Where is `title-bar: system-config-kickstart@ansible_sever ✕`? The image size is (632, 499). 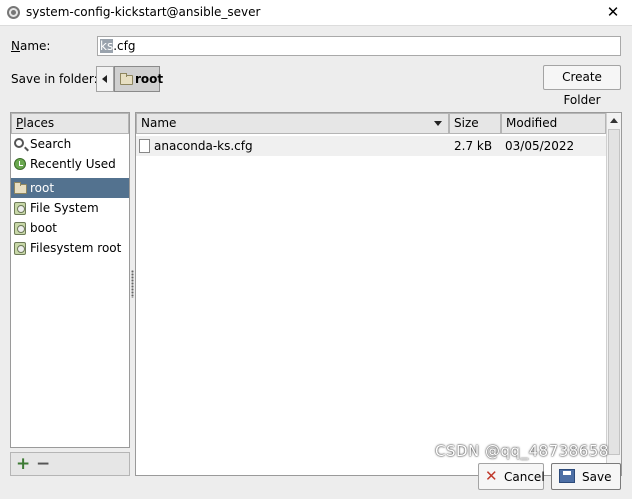
title-bar: system-config-kickstart@ansible_sever ✕ is located at coordinates (316, 13).